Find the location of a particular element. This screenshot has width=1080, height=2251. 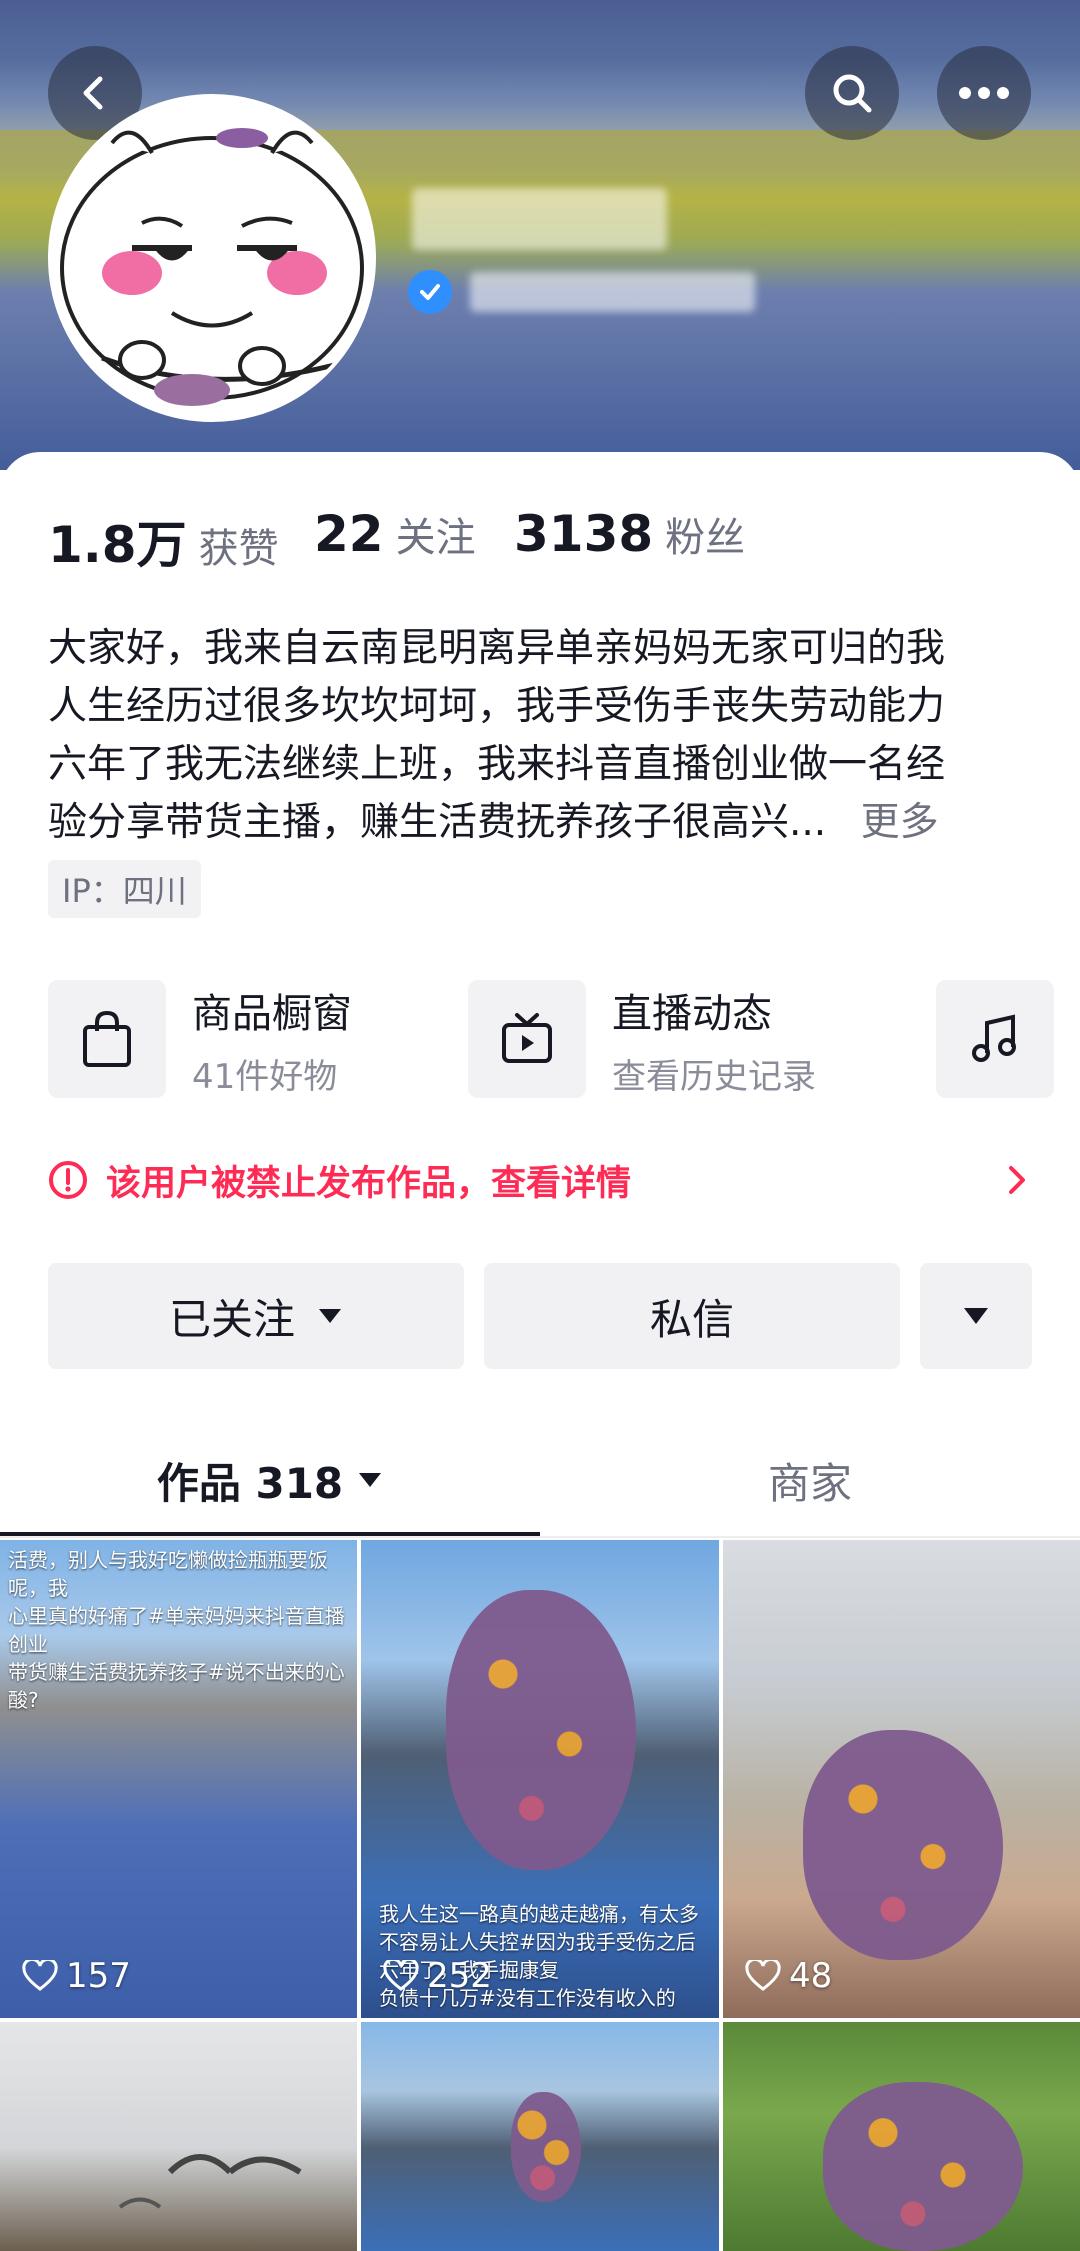

video-thumbnail: 48 is located at coordinates (901, 1779).